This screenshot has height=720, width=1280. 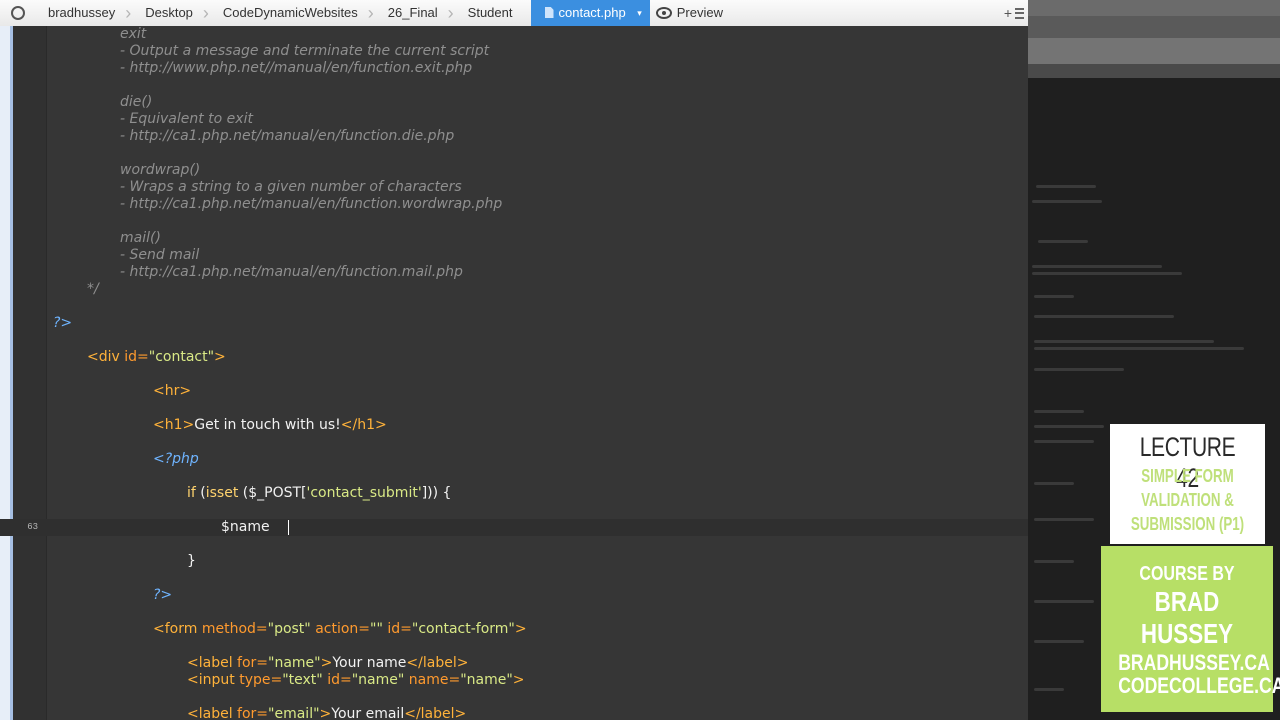 What do you see at coordinates (514, 255) in the screenshot?
I see `code-line: - Send mail` at bounding box center [514, 255].